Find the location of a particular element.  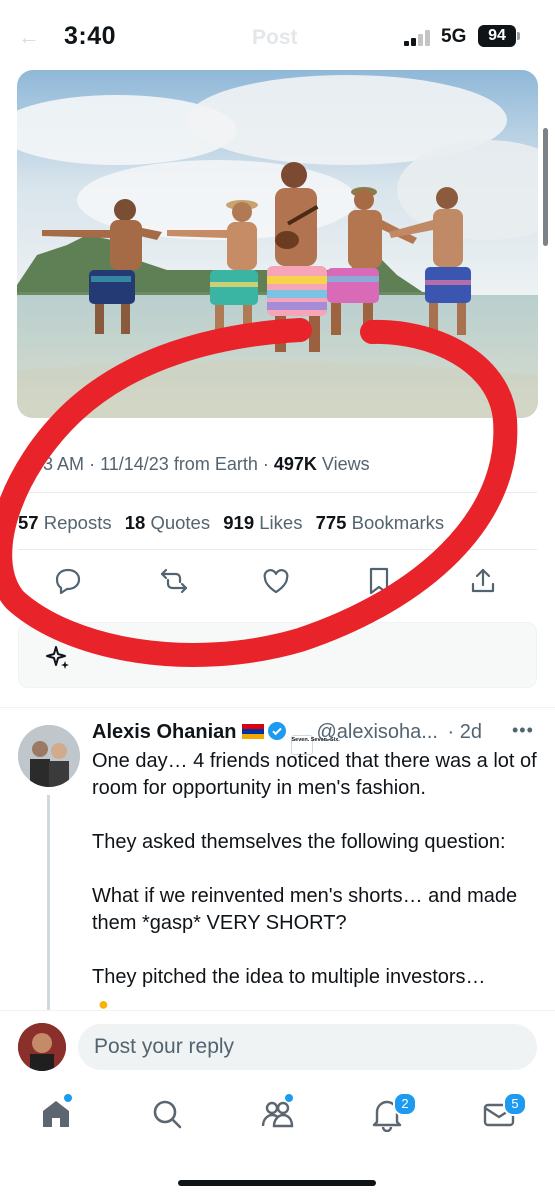

more-options-icon: ••• is located at coordinates (523, 730).